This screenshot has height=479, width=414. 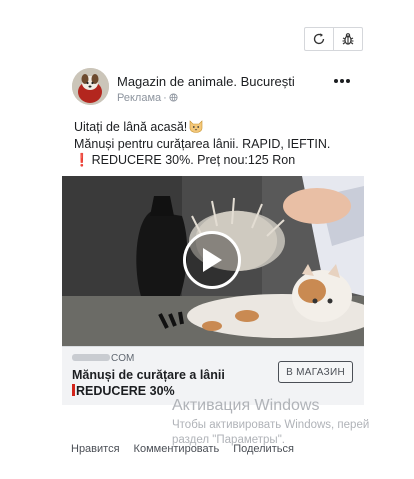 I want to click on link-domain: COM, so click(x=103, y=358).